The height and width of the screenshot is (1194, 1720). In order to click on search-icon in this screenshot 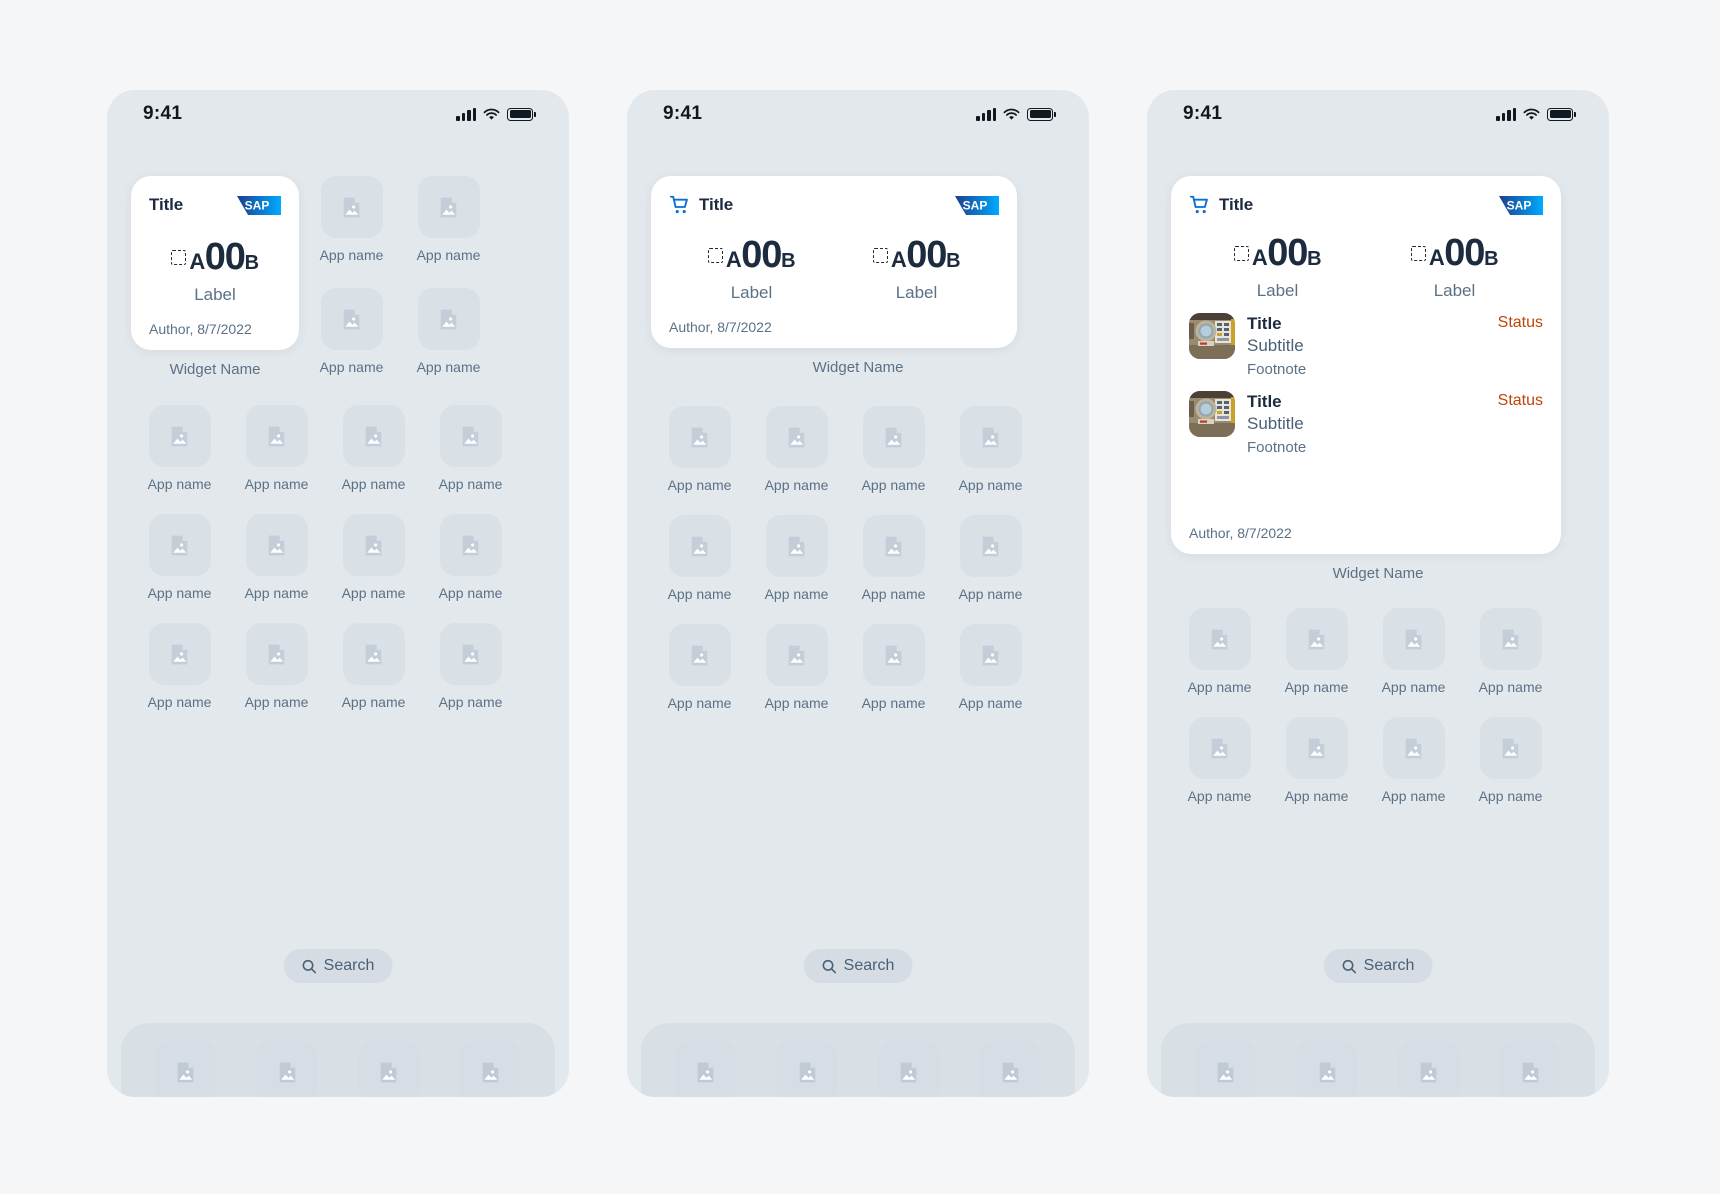, I will do `click(829, 966)`.